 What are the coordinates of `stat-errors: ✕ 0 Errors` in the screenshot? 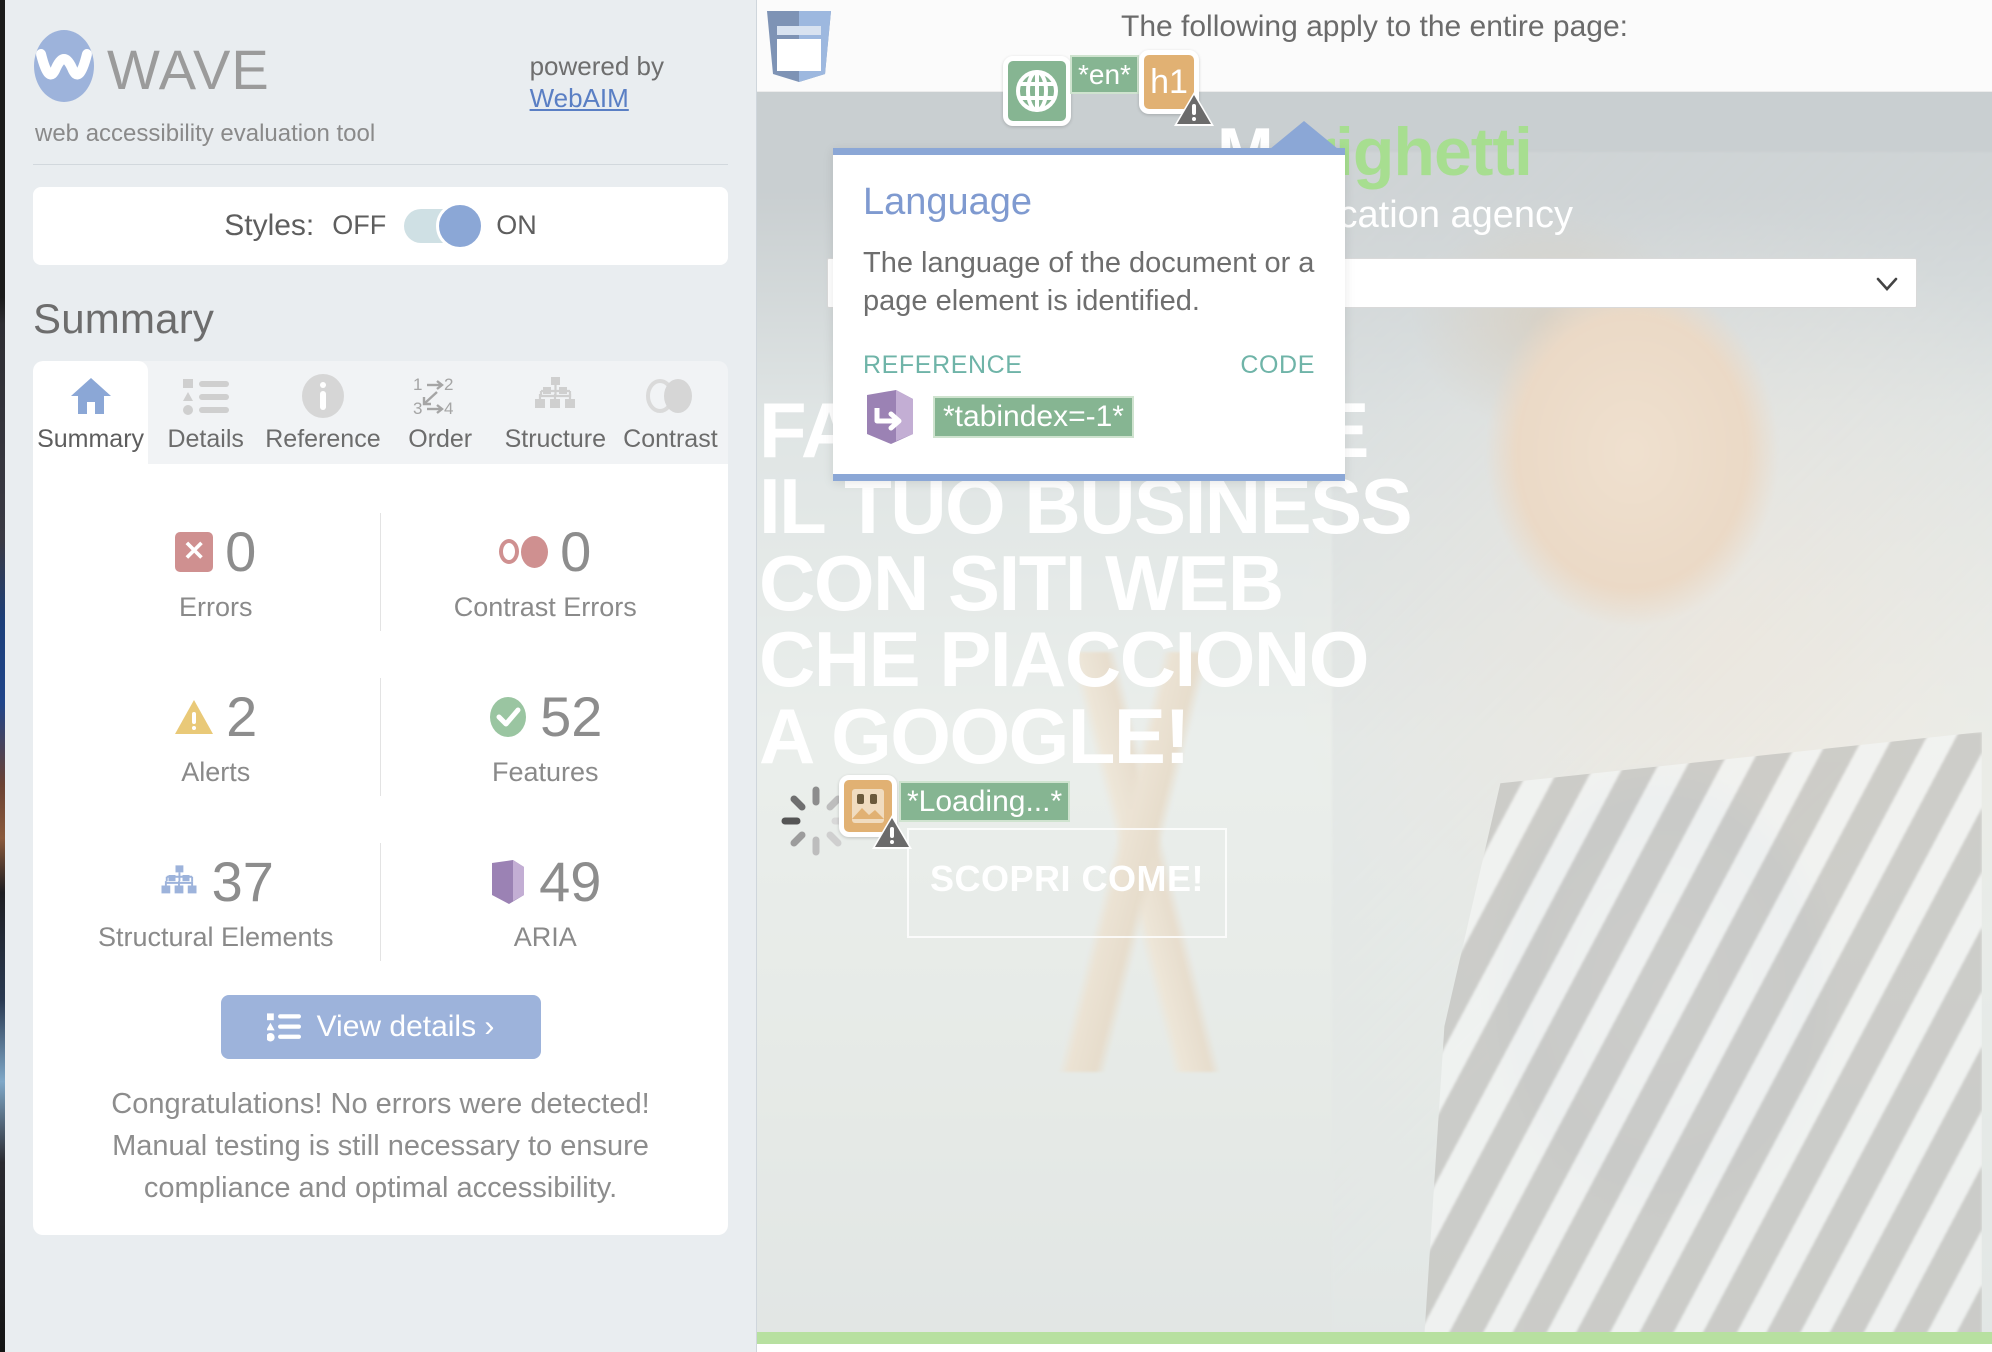 It's located at (216, 572).